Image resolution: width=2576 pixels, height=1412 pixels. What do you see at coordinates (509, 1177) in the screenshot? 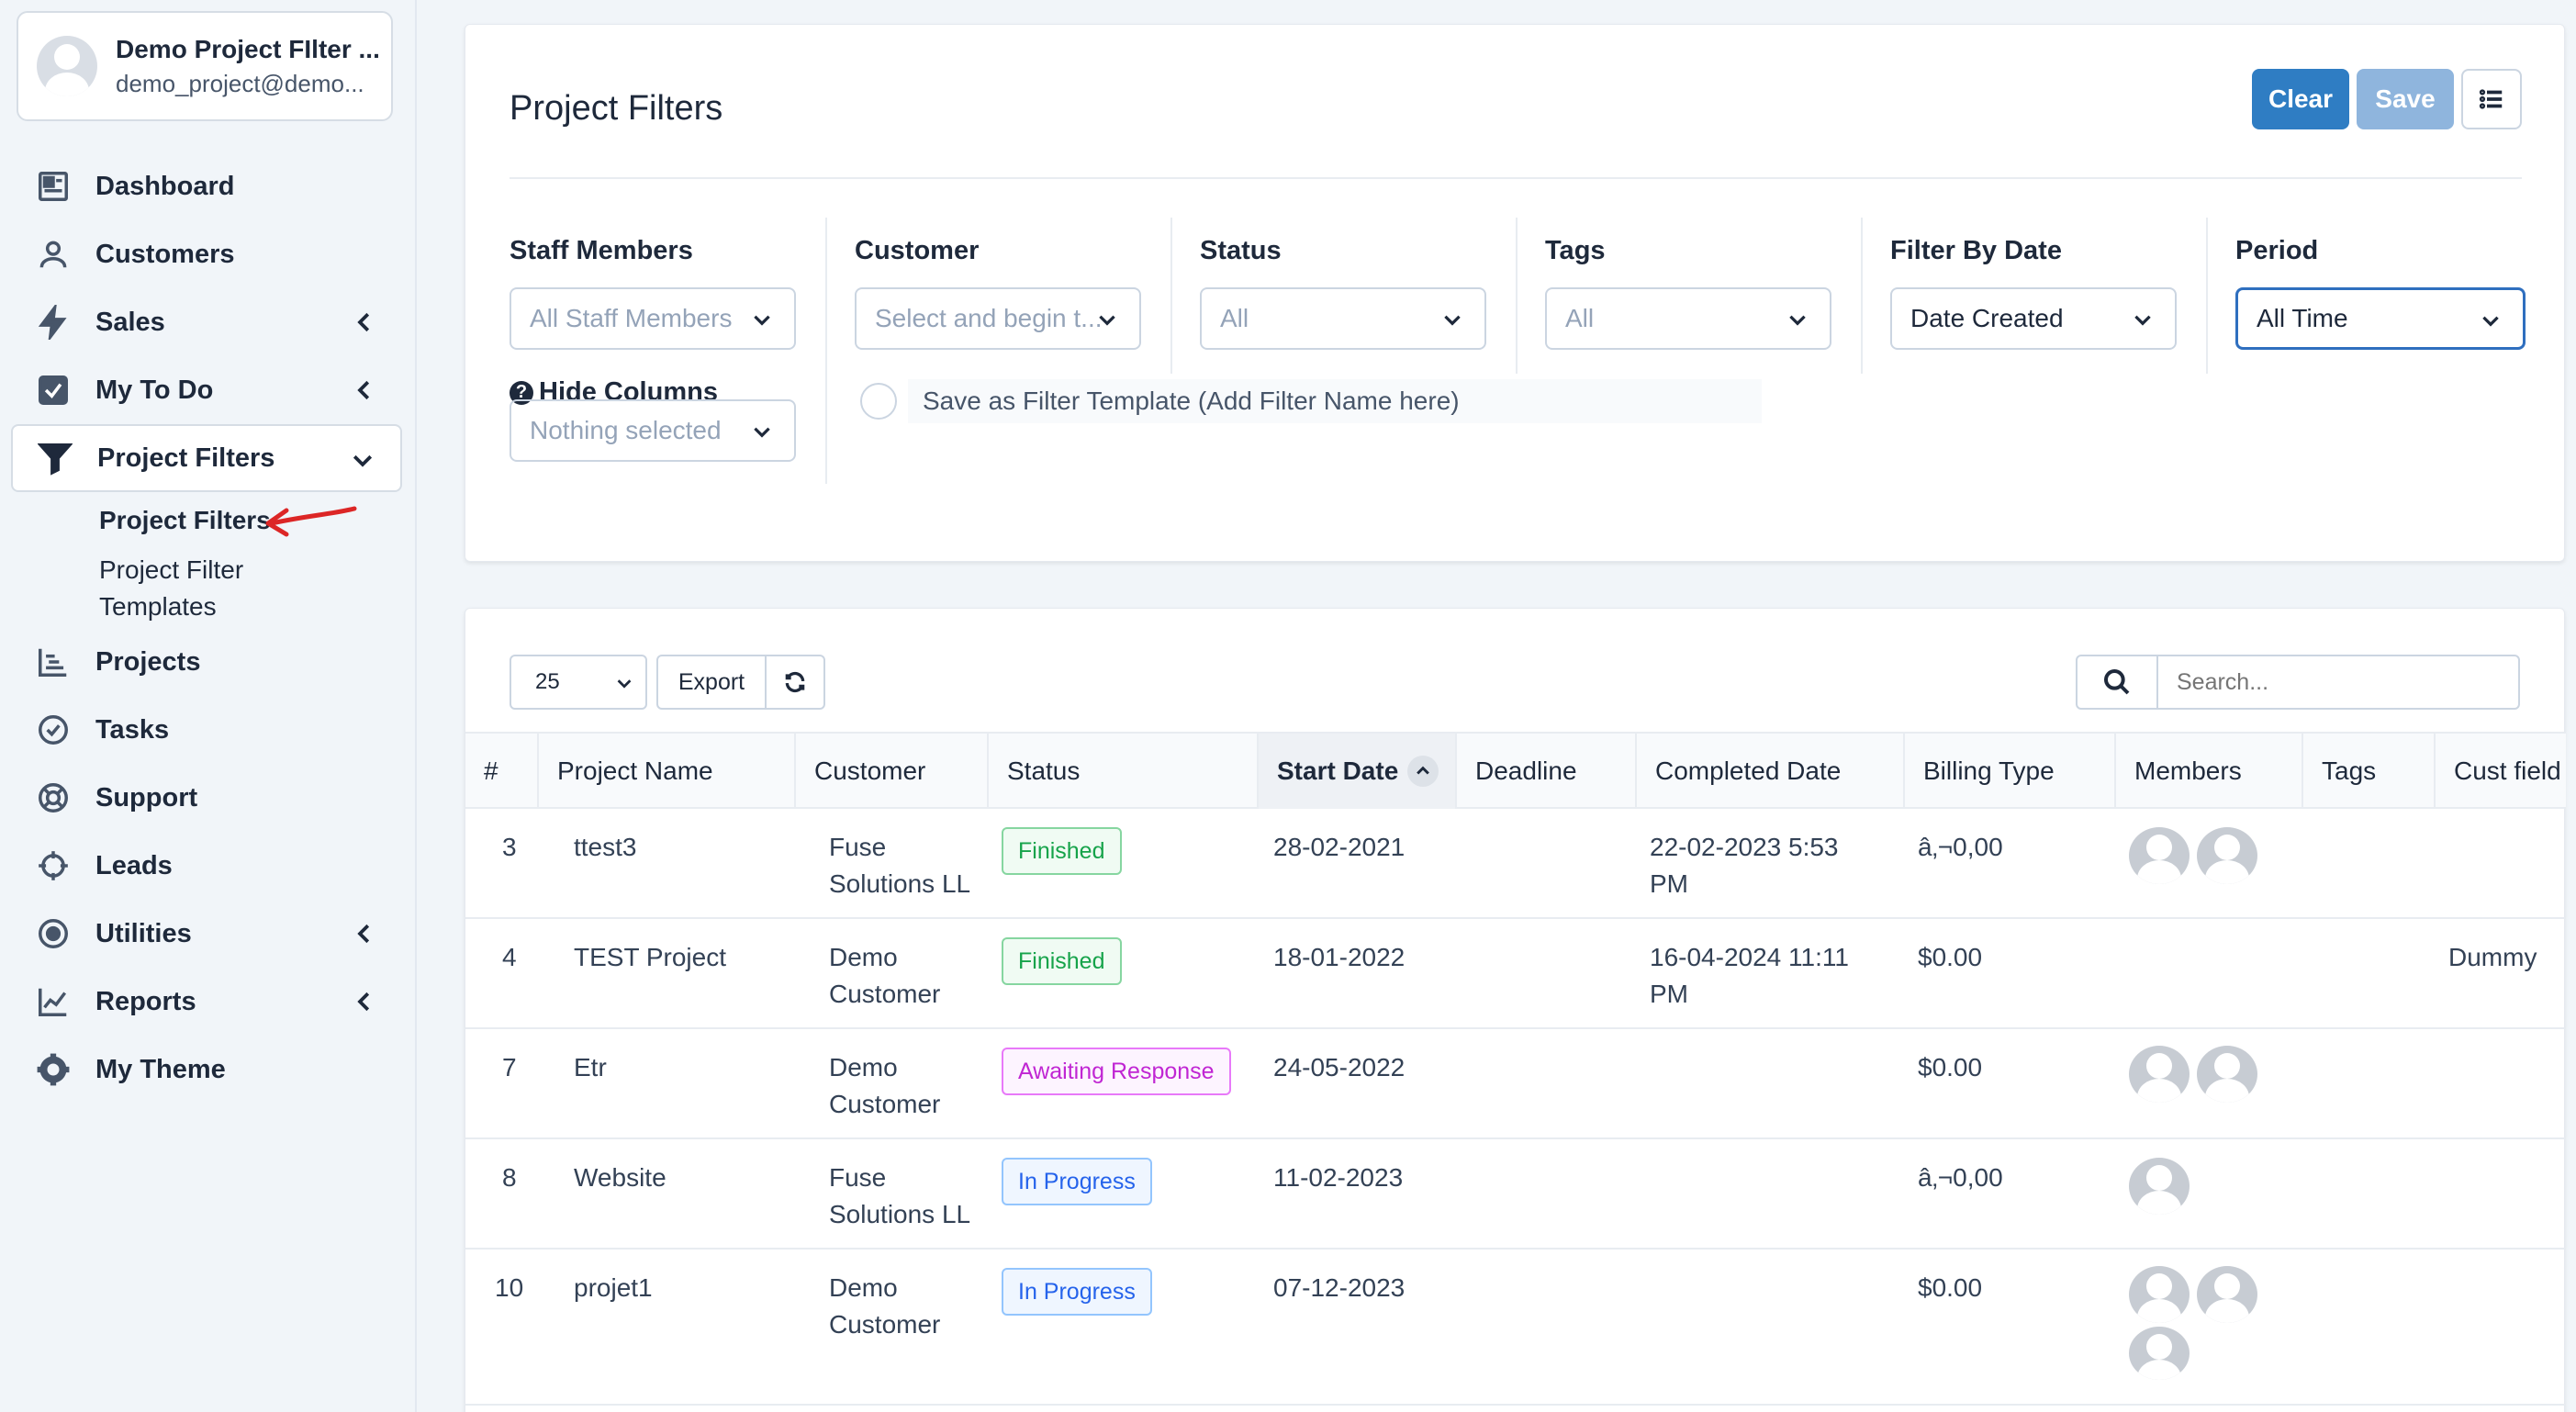
I see `cell-id: 8` at bounding box center [509, 1177].